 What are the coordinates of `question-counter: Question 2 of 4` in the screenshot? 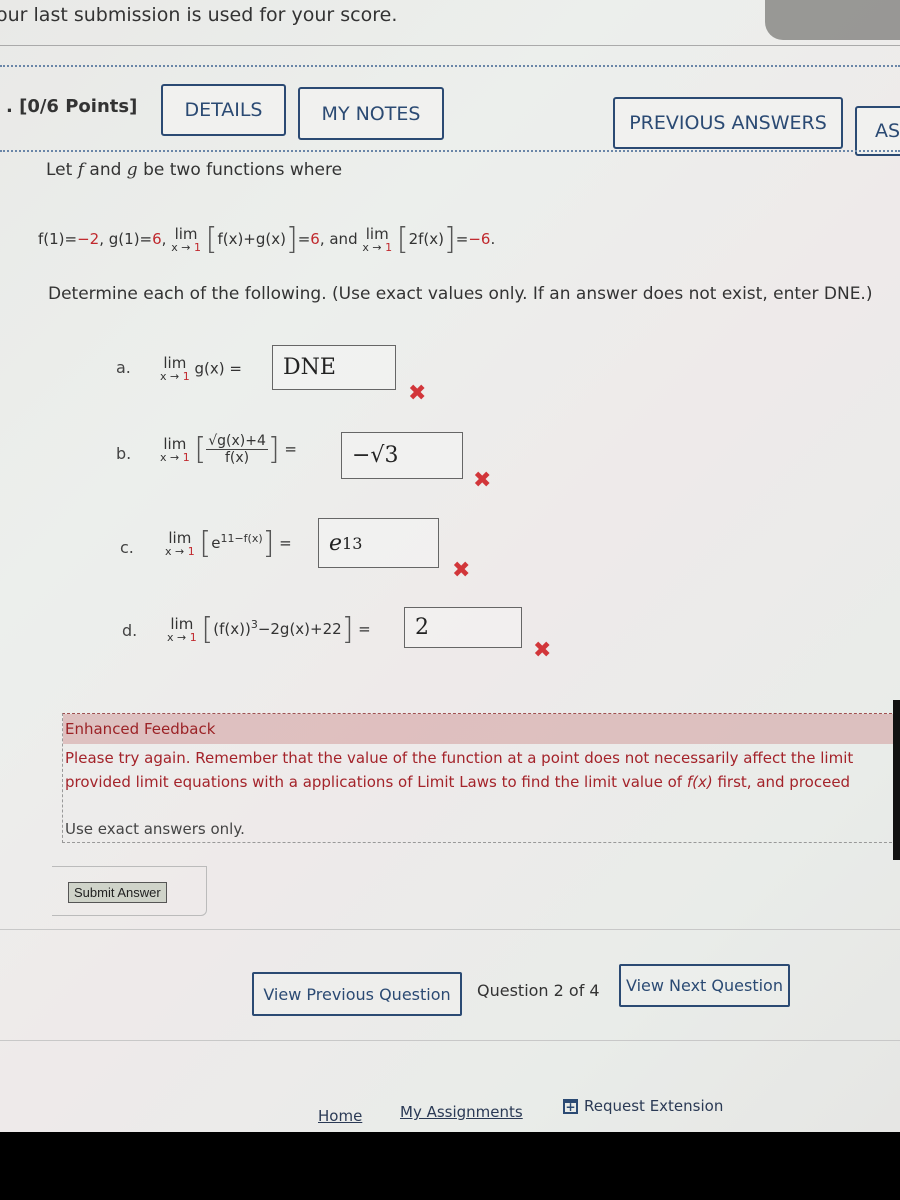 It's located at (538, 990).